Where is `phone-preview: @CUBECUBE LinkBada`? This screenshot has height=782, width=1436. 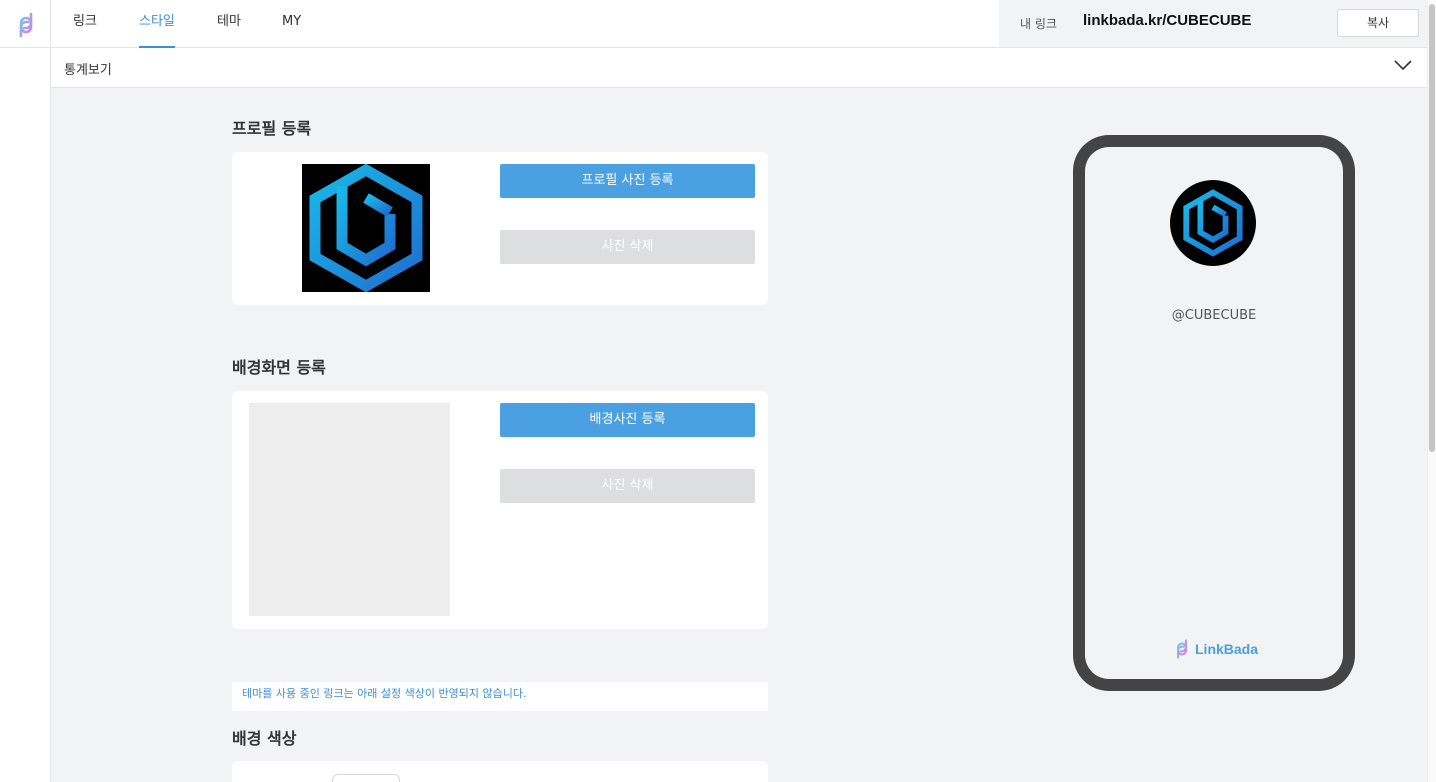 phone-preview: @CUBECUBE LinkBada is located at coordinates (1214, 413).